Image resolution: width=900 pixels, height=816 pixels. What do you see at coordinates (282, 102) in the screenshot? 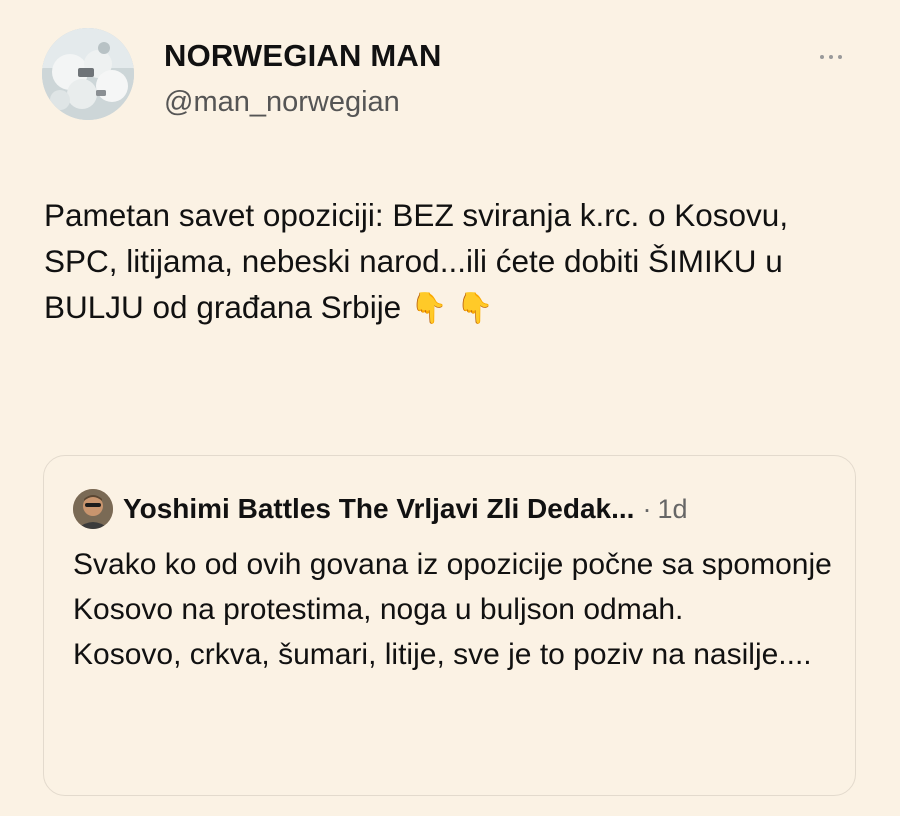
I see `author-handle: @man_norwegian` at bounding box center [282, 102].